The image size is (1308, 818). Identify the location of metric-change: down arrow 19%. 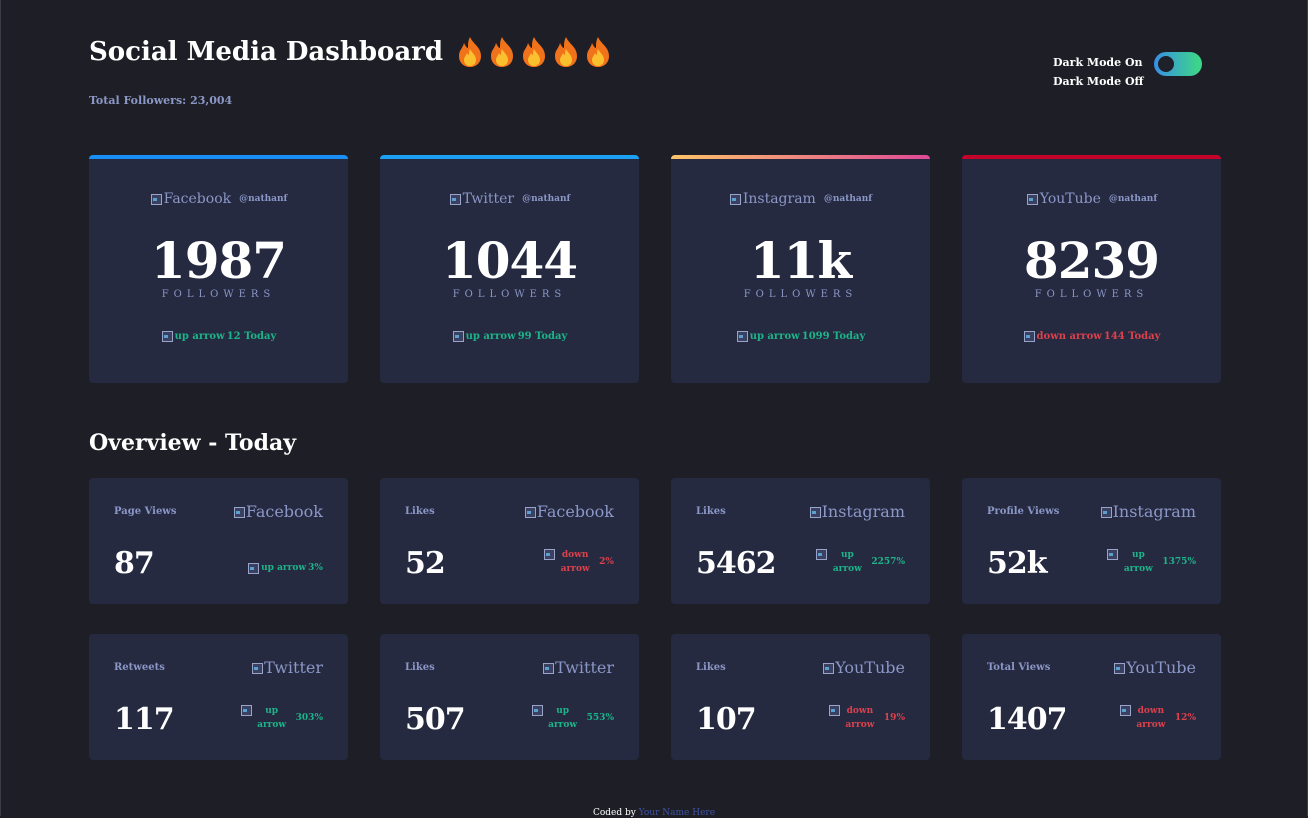
(866, 718).